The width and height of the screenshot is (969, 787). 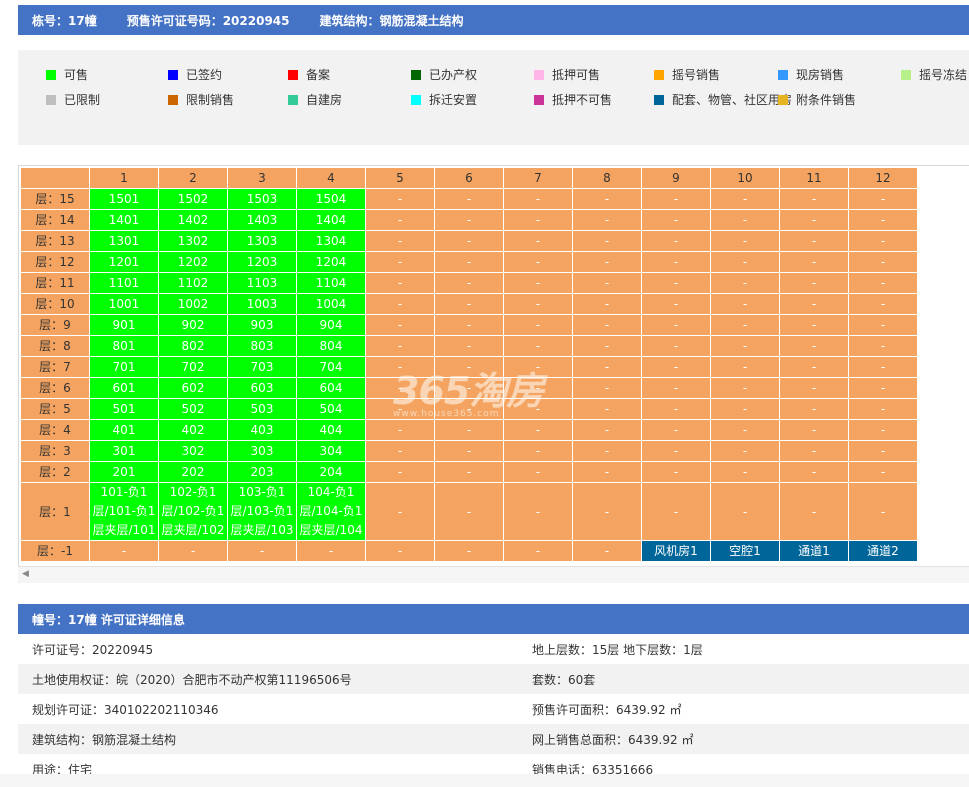 I want to click on floor-row: 层：8 801 802 803 804- - - - - - - -, so click(x=469, y=346).